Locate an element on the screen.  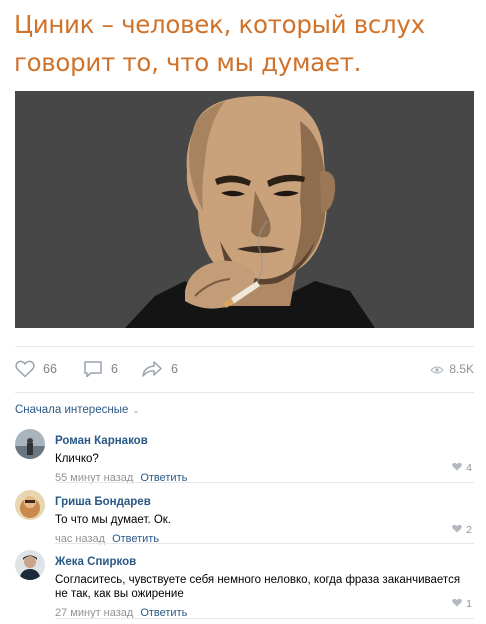
comment-author: Жека Спирков is located at coordinates (95, 562).